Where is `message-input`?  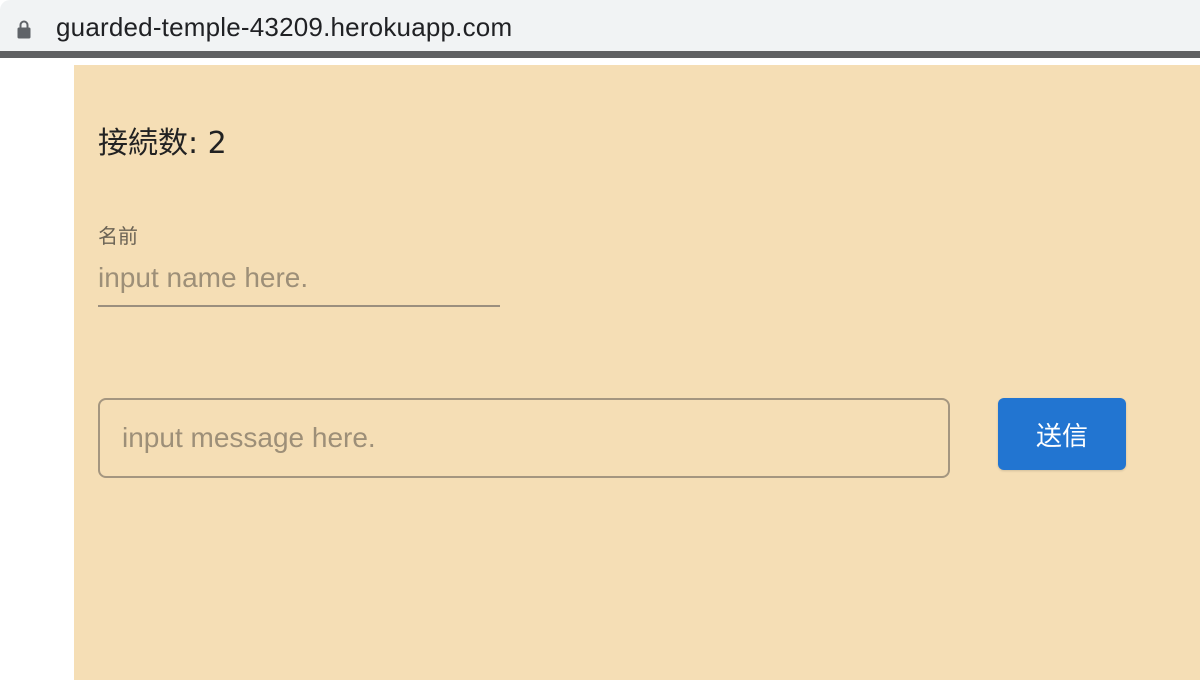 message-input is located at coordinates (524, 438).